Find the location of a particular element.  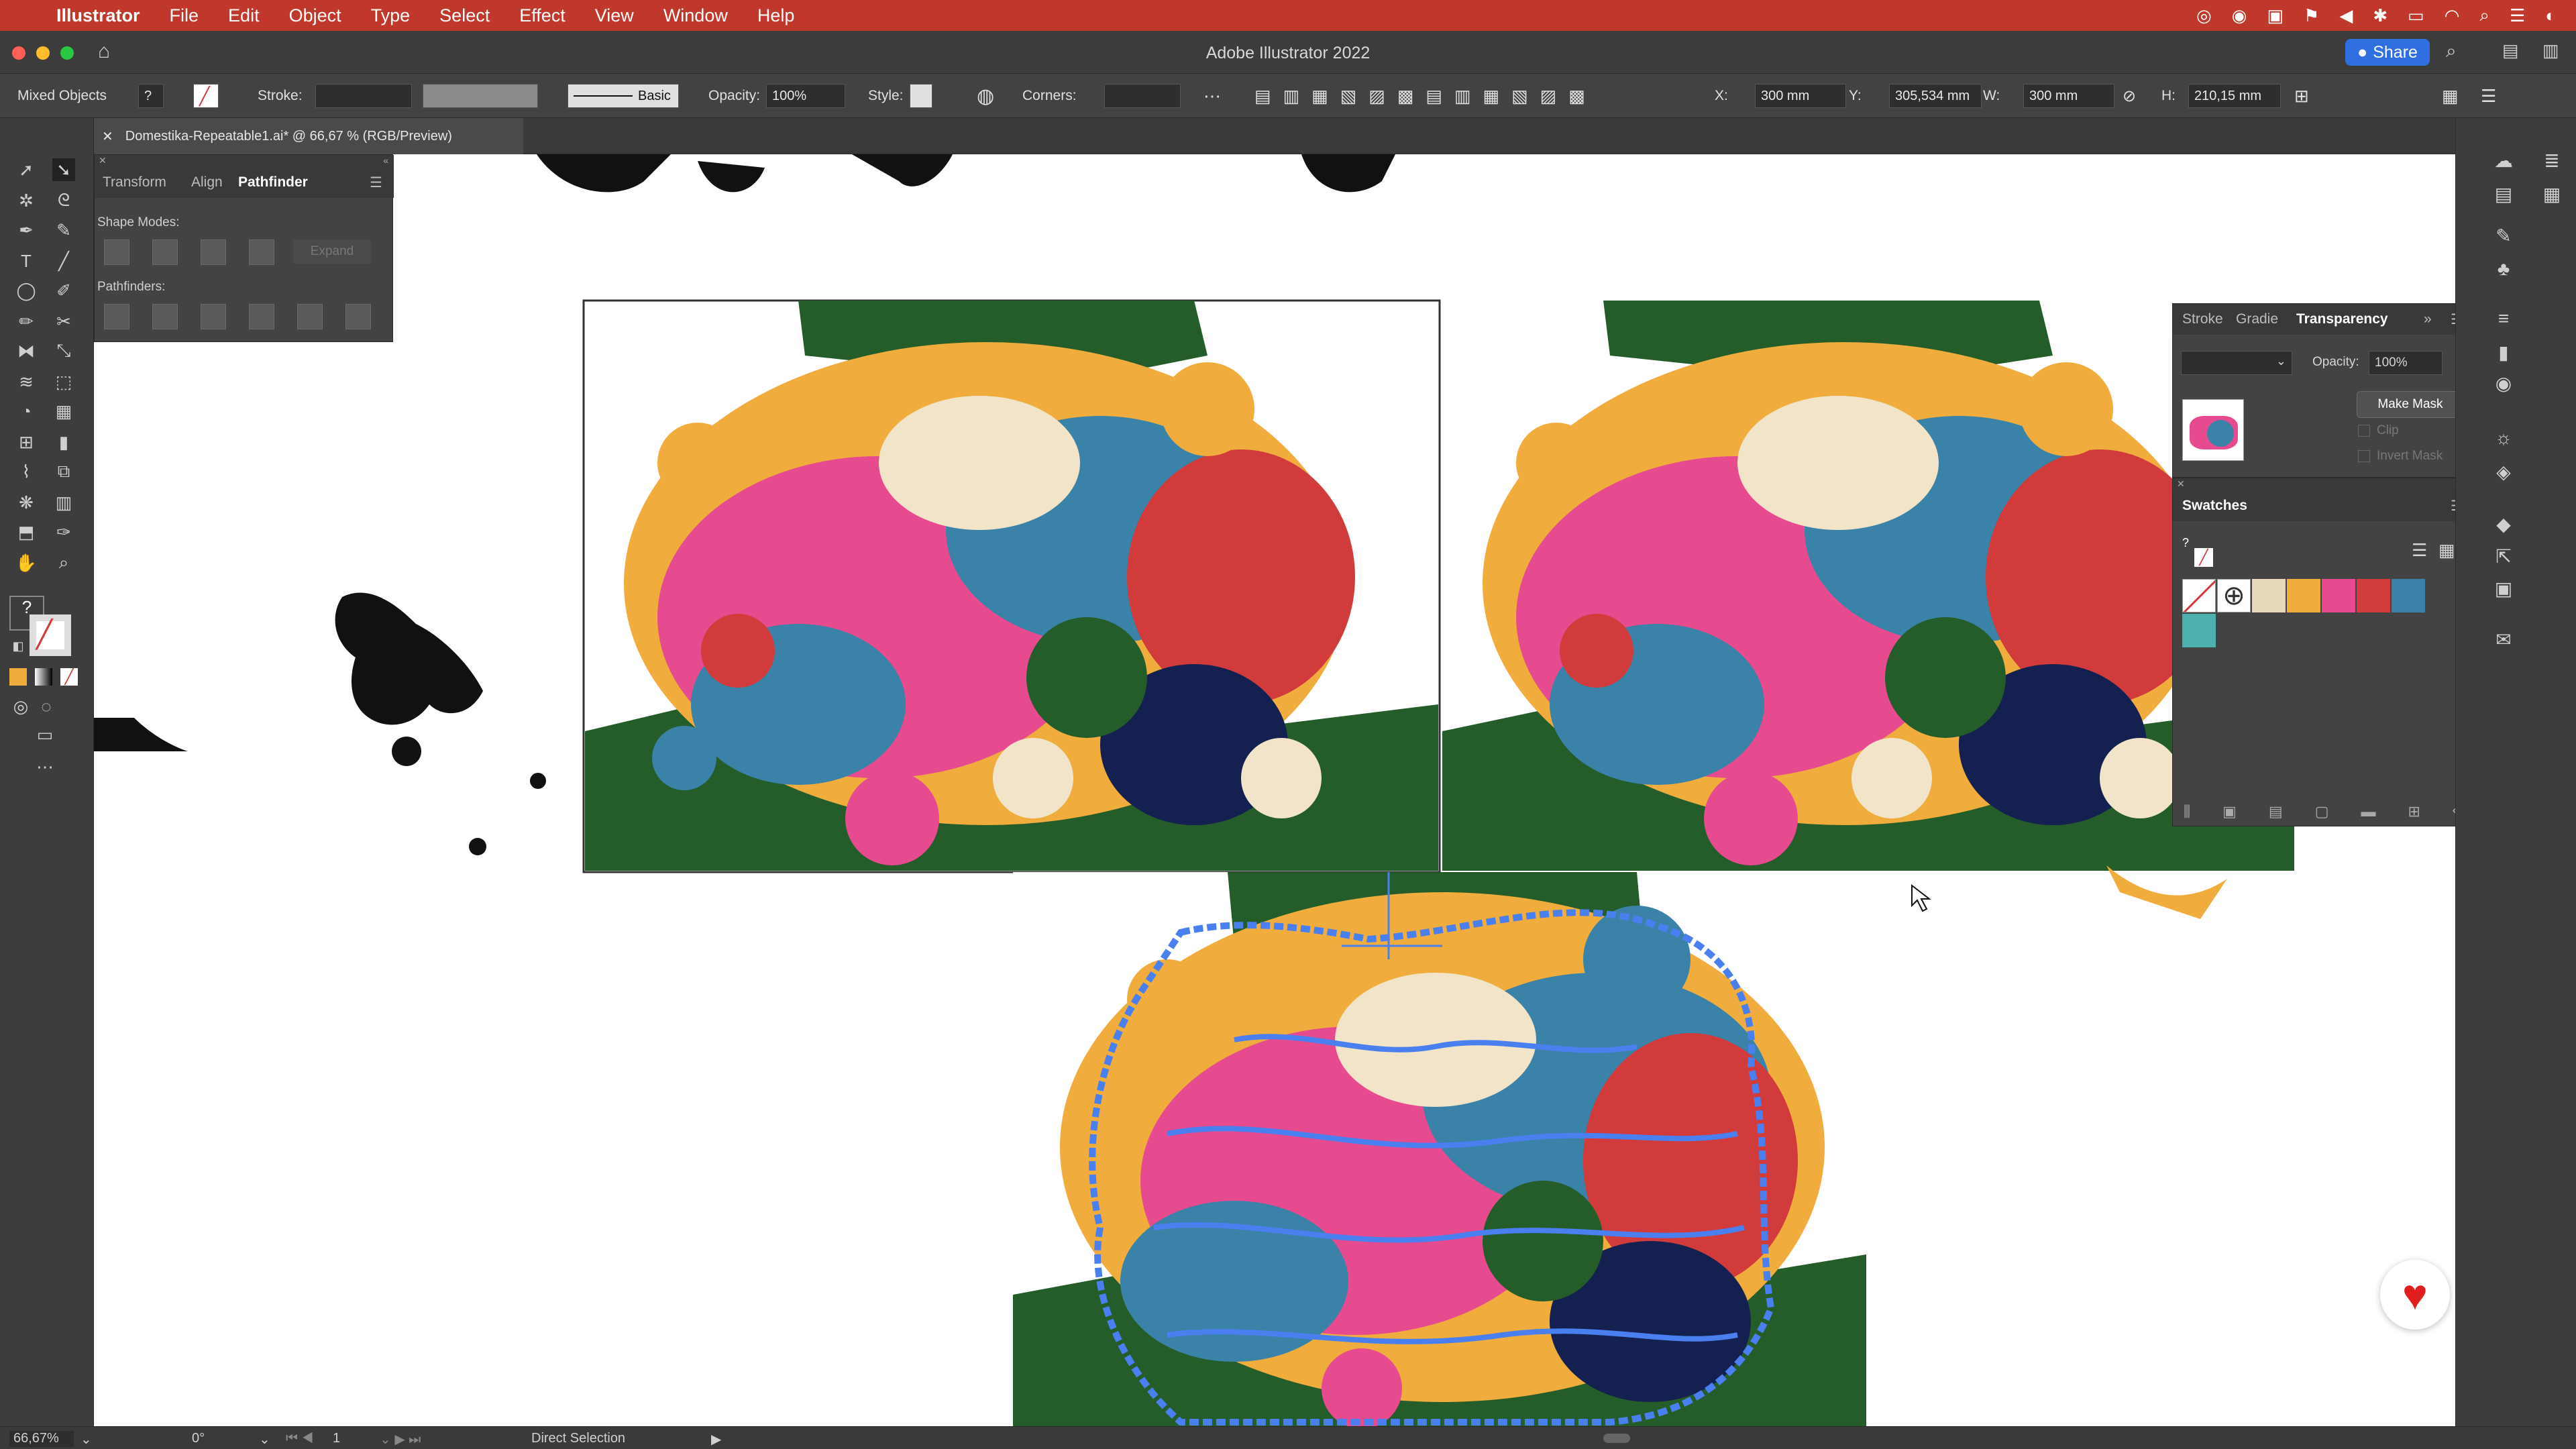

tab-transform: Transform is located at coordinates (134, 182).